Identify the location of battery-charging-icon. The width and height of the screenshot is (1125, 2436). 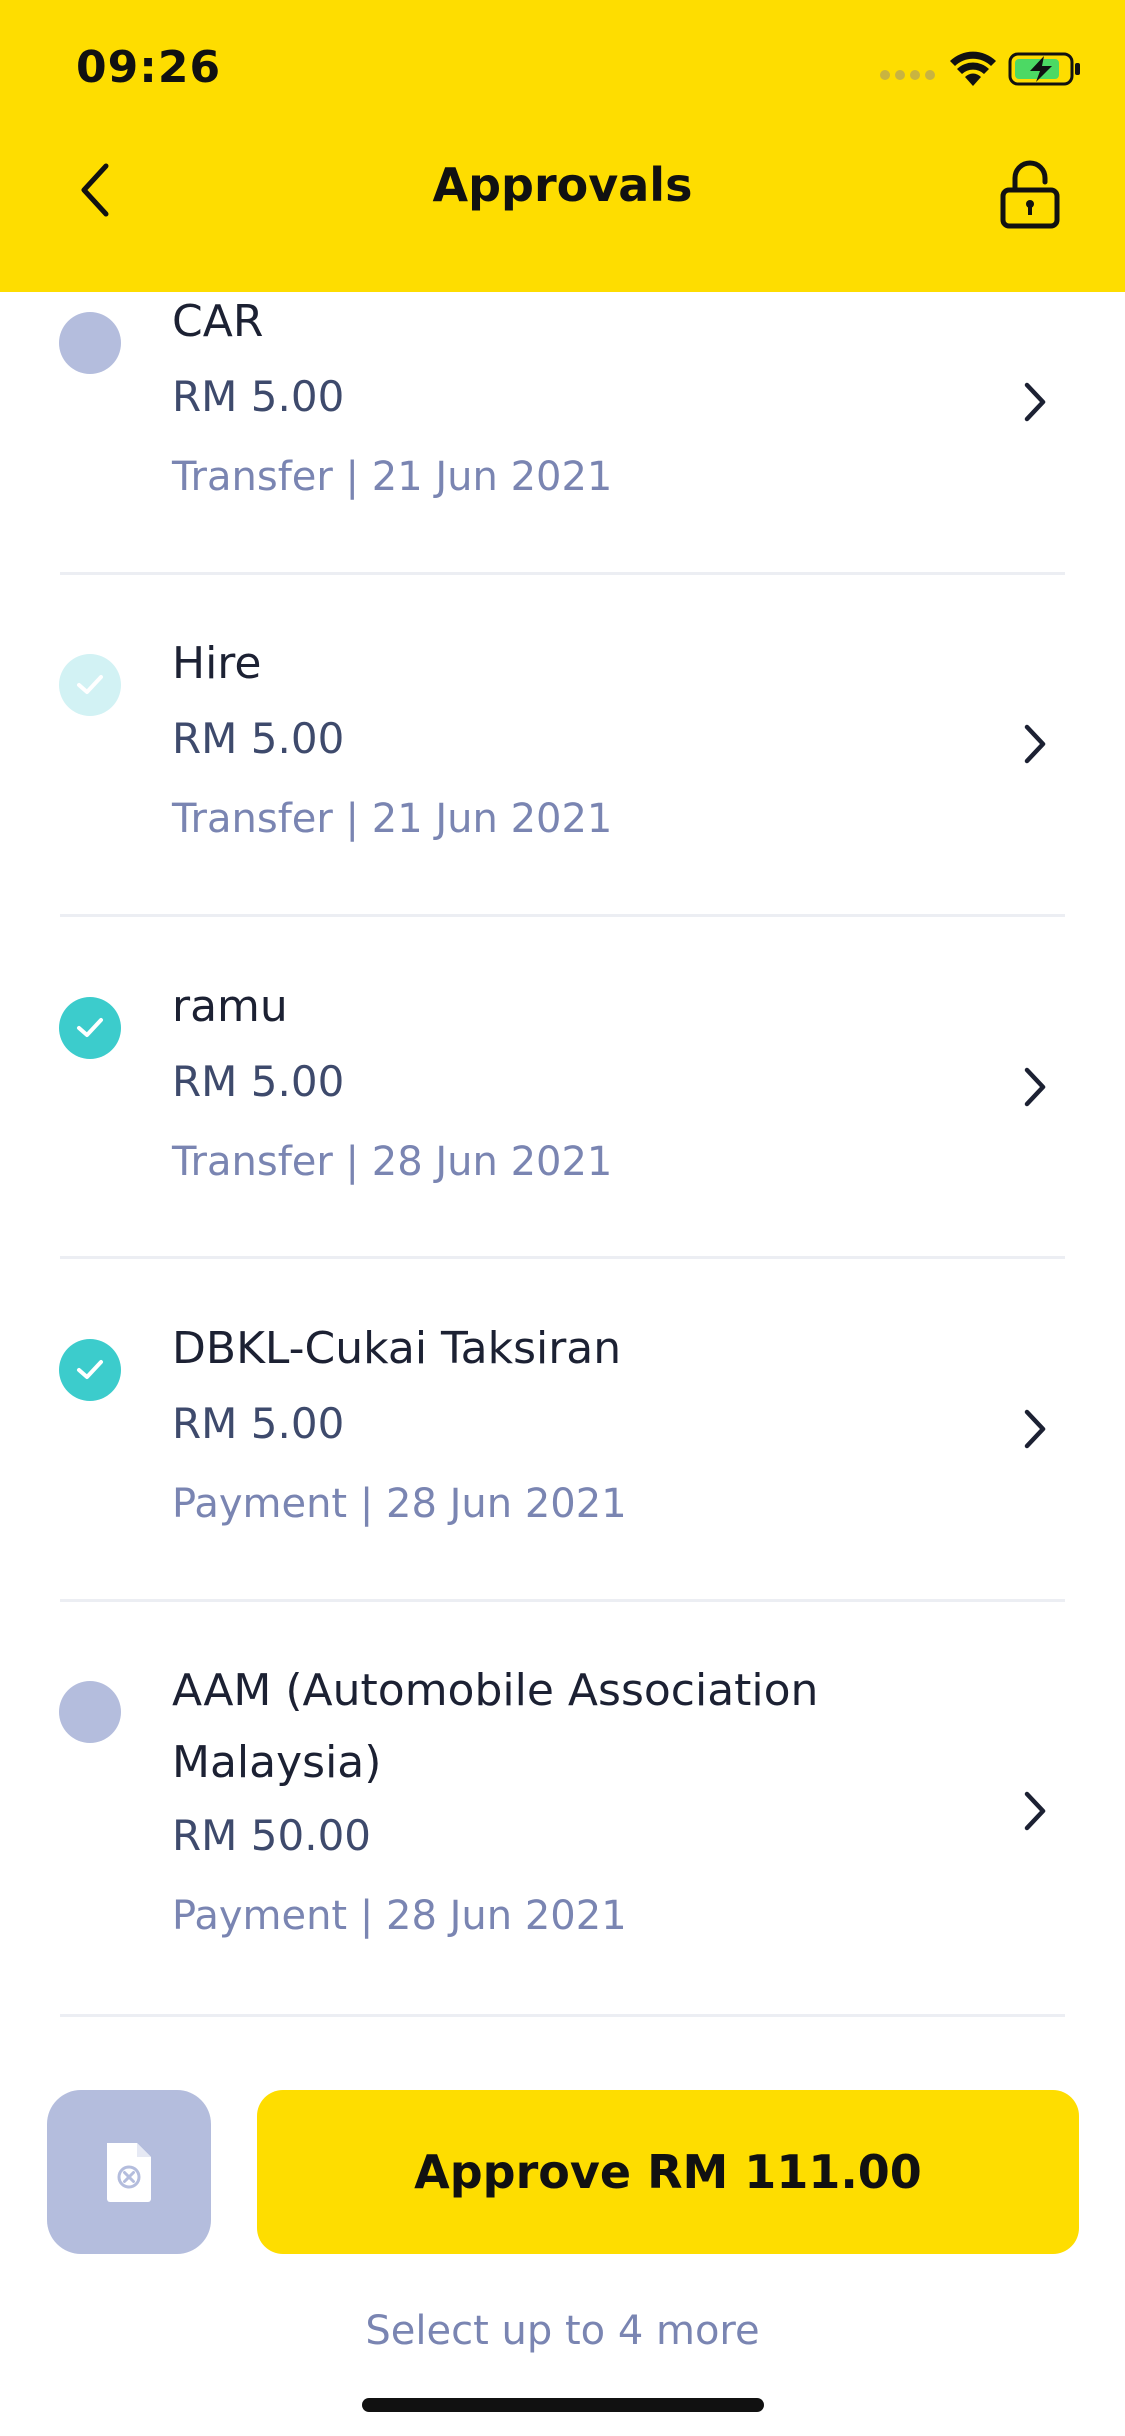
(1044, 69).